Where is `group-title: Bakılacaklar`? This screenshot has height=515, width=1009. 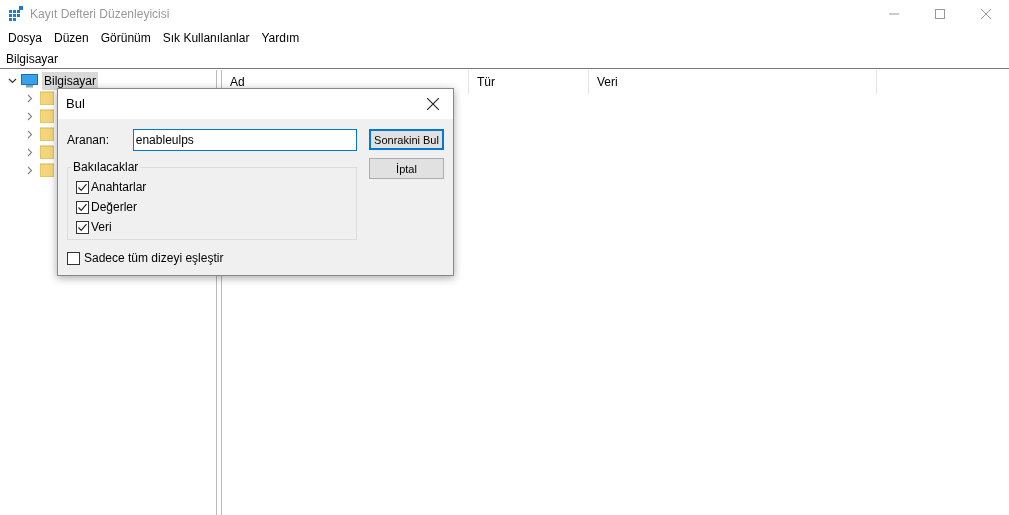 group-title: Bakılacaklar is located at coordinates (106, 167).